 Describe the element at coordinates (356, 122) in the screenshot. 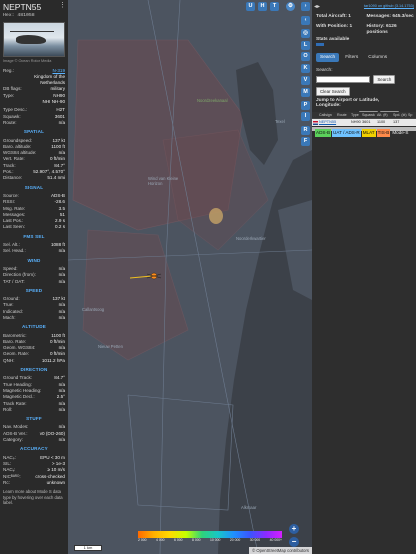

I see `row-type: NH90` at that location.